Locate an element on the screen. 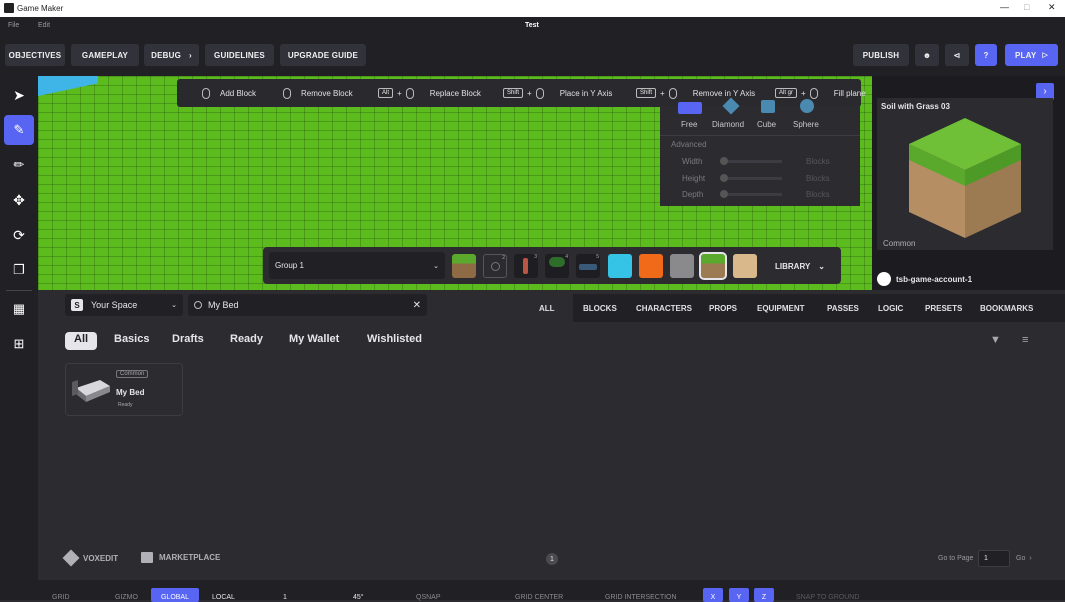 The image size is (1065, 602). palette-slot-ice is located at coordinates (620, 266).